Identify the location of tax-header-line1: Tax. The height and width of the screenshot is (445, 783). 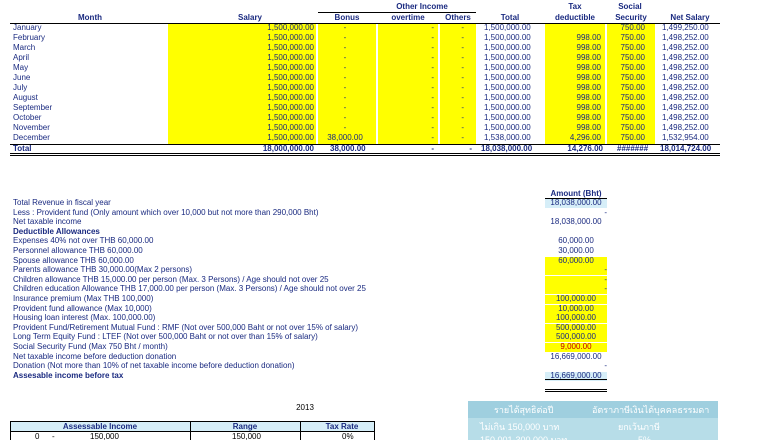
(575, 6).